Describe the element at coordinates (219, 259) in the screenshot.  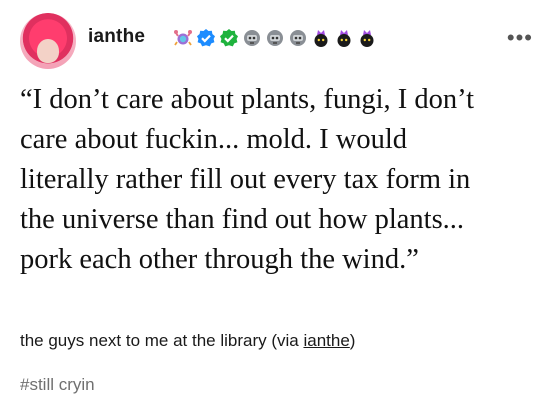
I see `quote-line: pork each other through the wind.”` at that location.